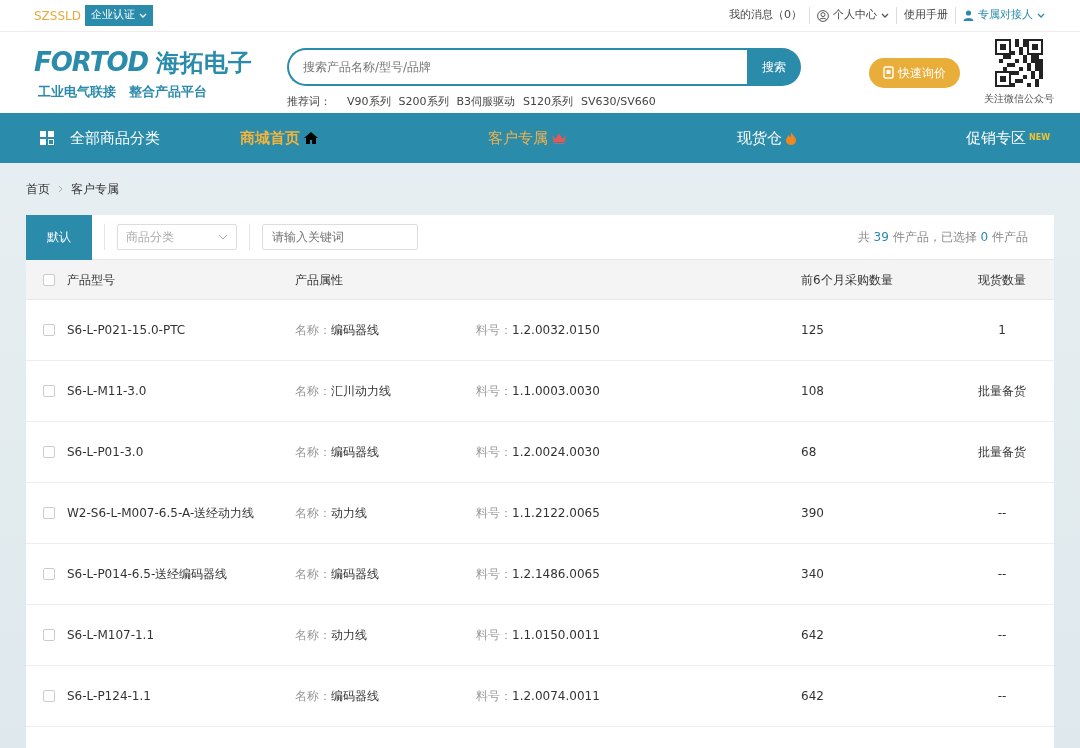  What do you see at coordinates (91, 280) in the screenshot?
I see `column-header: 产品型号` at bounding box center [91, 280].